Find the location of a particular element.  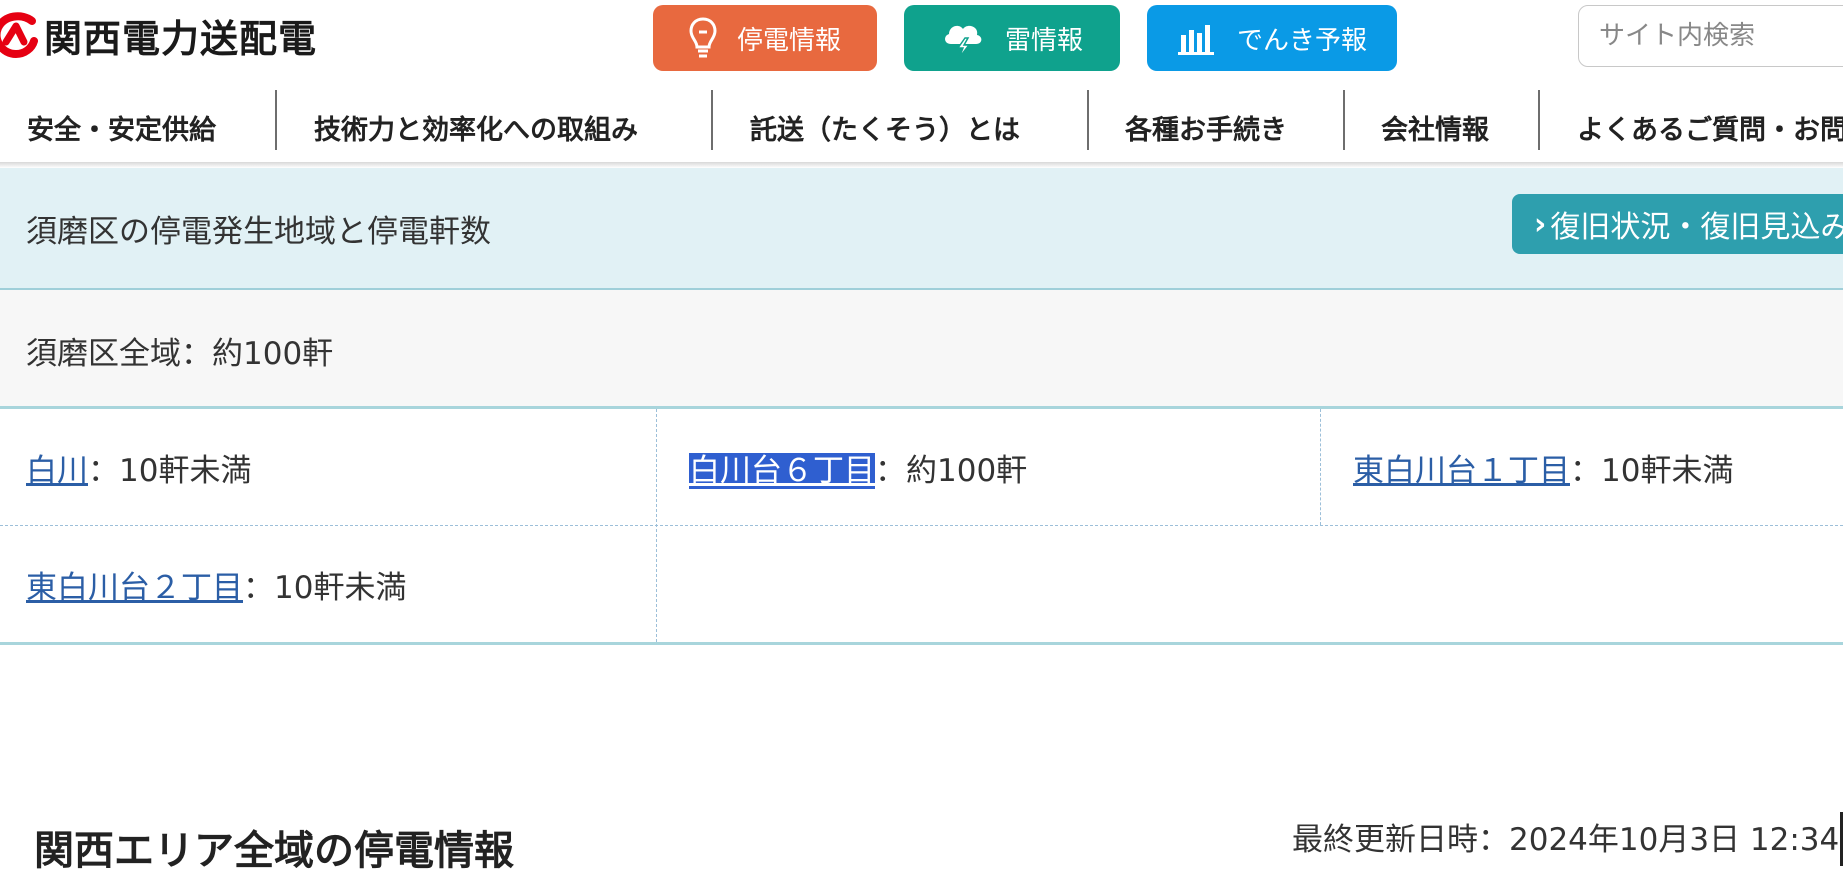

thunder-info-button: 雷情報 is located at coordinates (1012, 38).